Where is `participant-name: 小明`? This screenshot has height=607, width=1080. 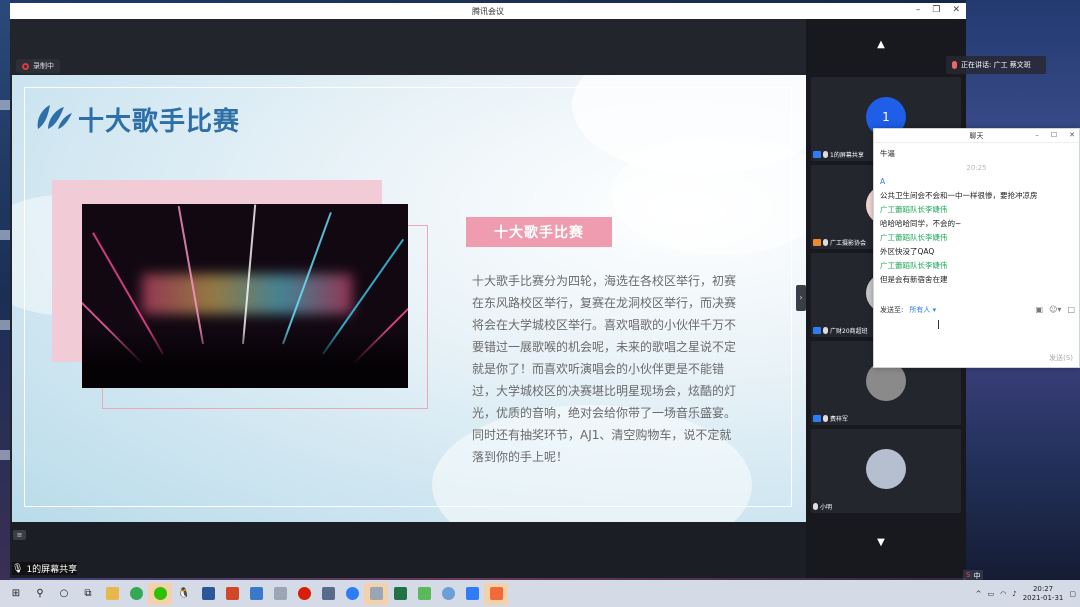 participant-name: 小明 is located at coordinates (826, 507).